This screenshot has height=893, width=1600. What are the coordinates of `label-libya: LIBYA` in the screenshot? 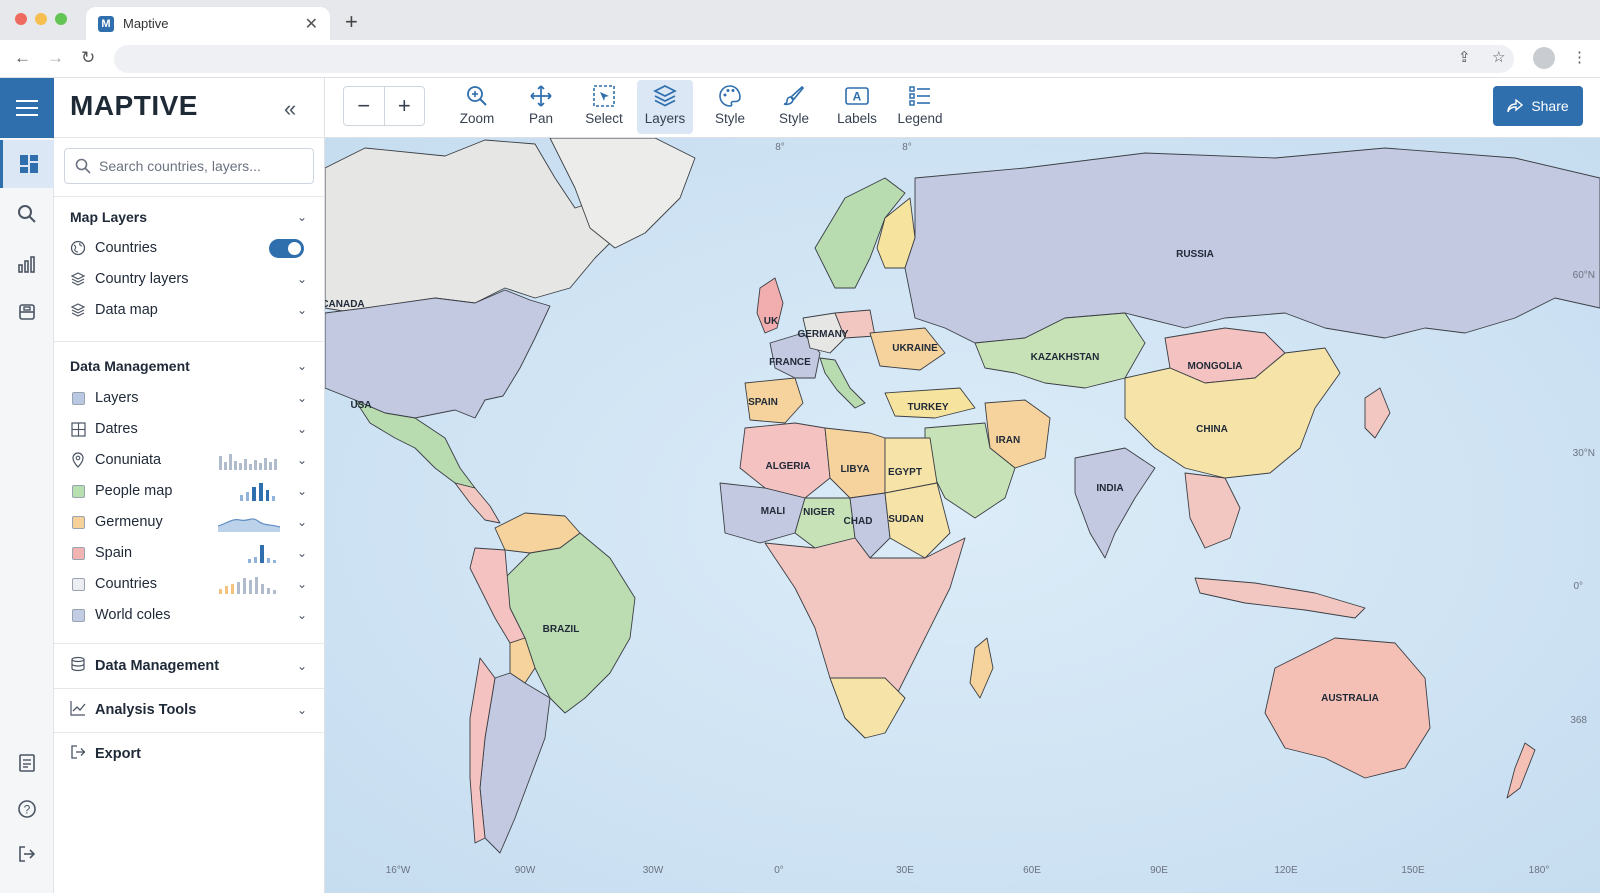 It's located at (854, 469).